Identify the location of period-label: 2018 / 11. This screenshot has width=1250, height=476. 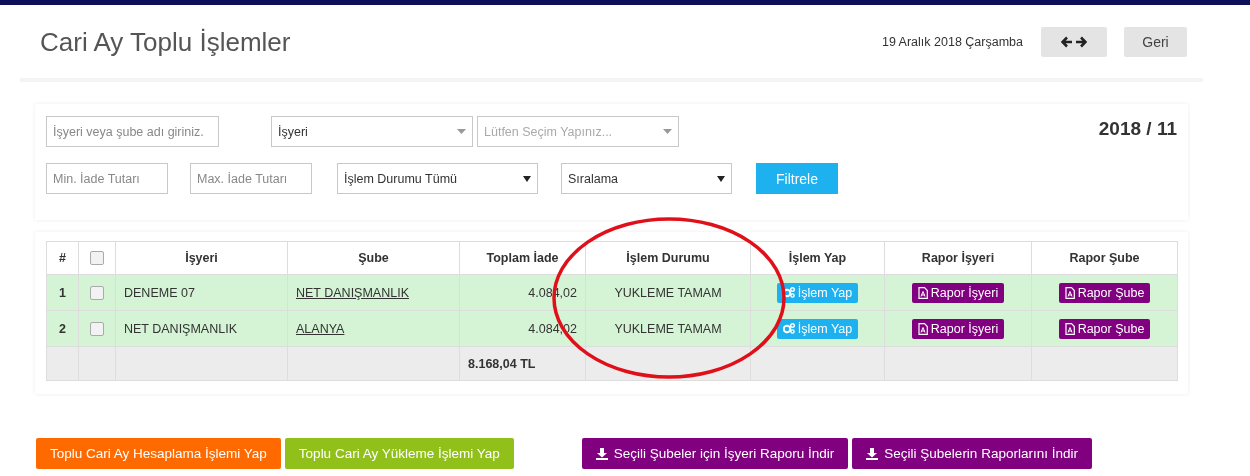
(1137, 129).